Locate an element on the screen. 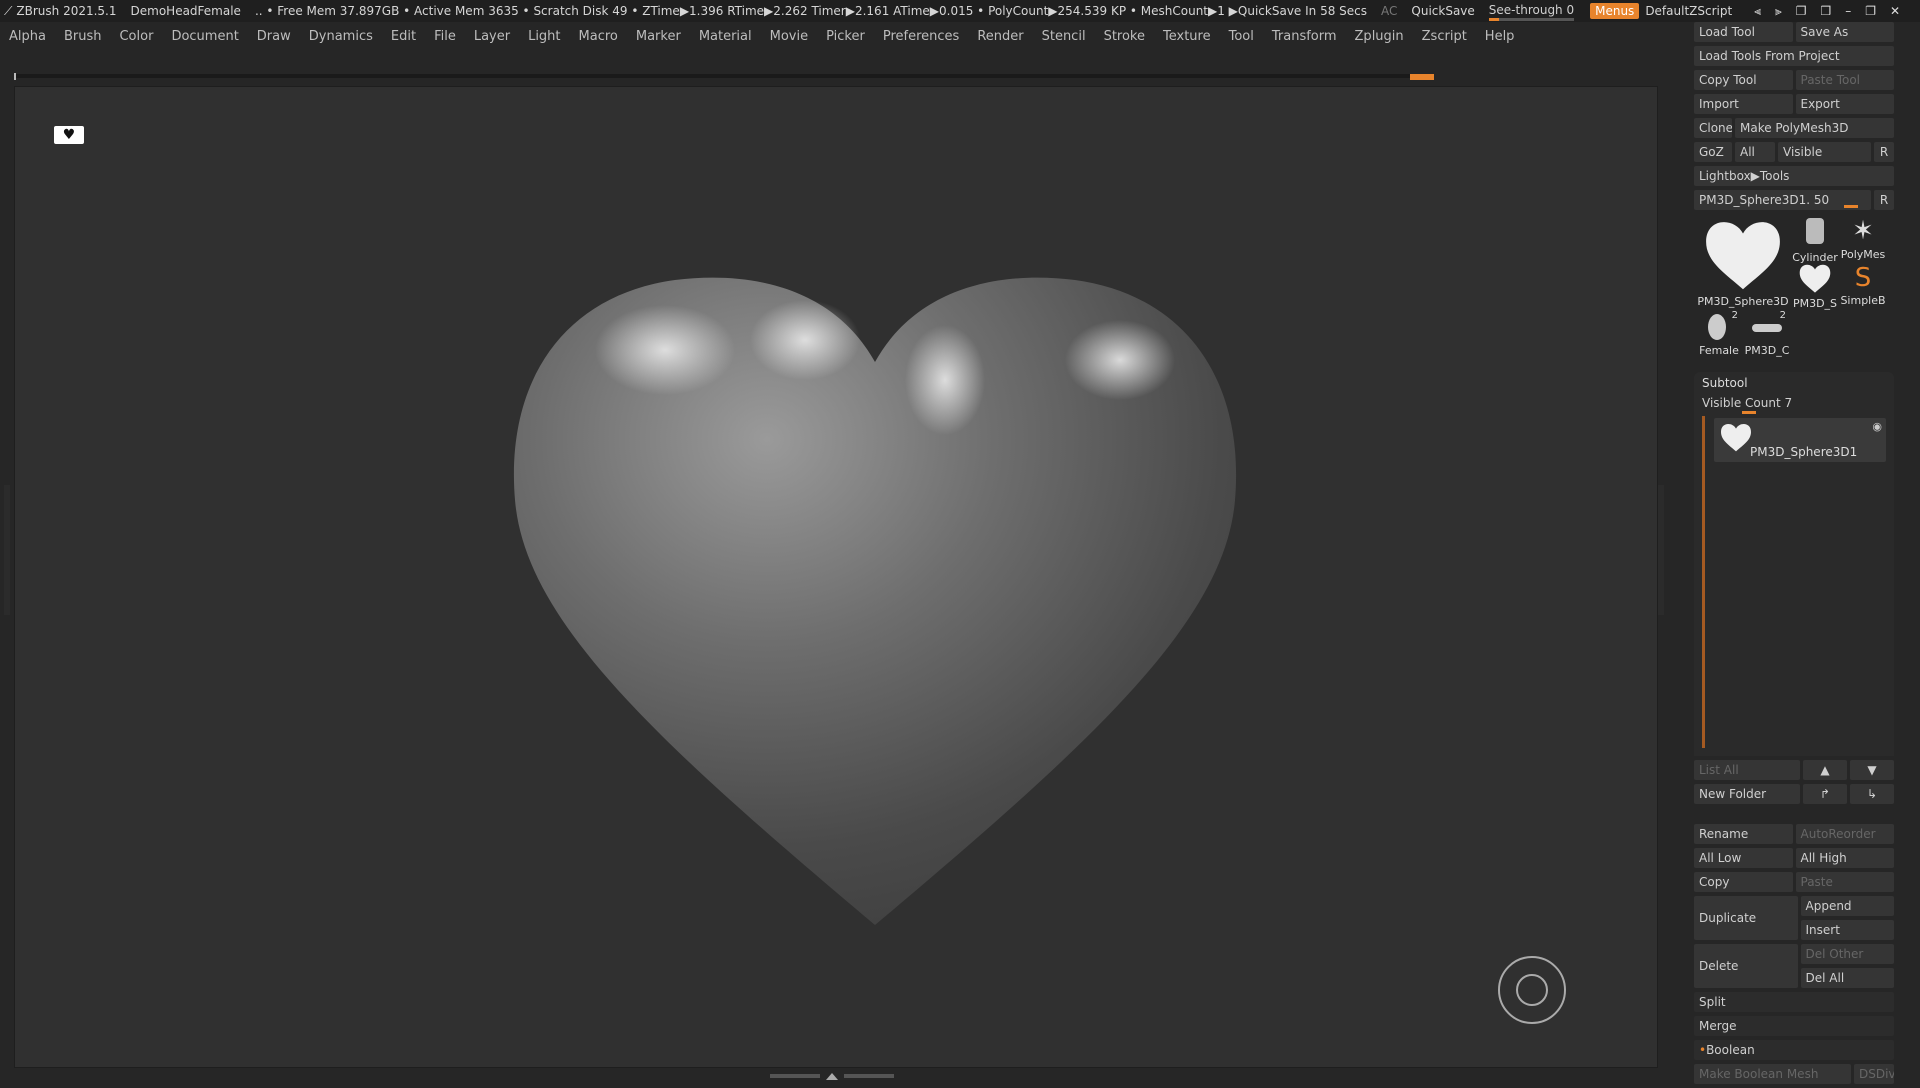 The height and width of the screenshot is (1088, 1920). tool-tile-cylinder: Cylinder is located at coordinates (1815, 239).